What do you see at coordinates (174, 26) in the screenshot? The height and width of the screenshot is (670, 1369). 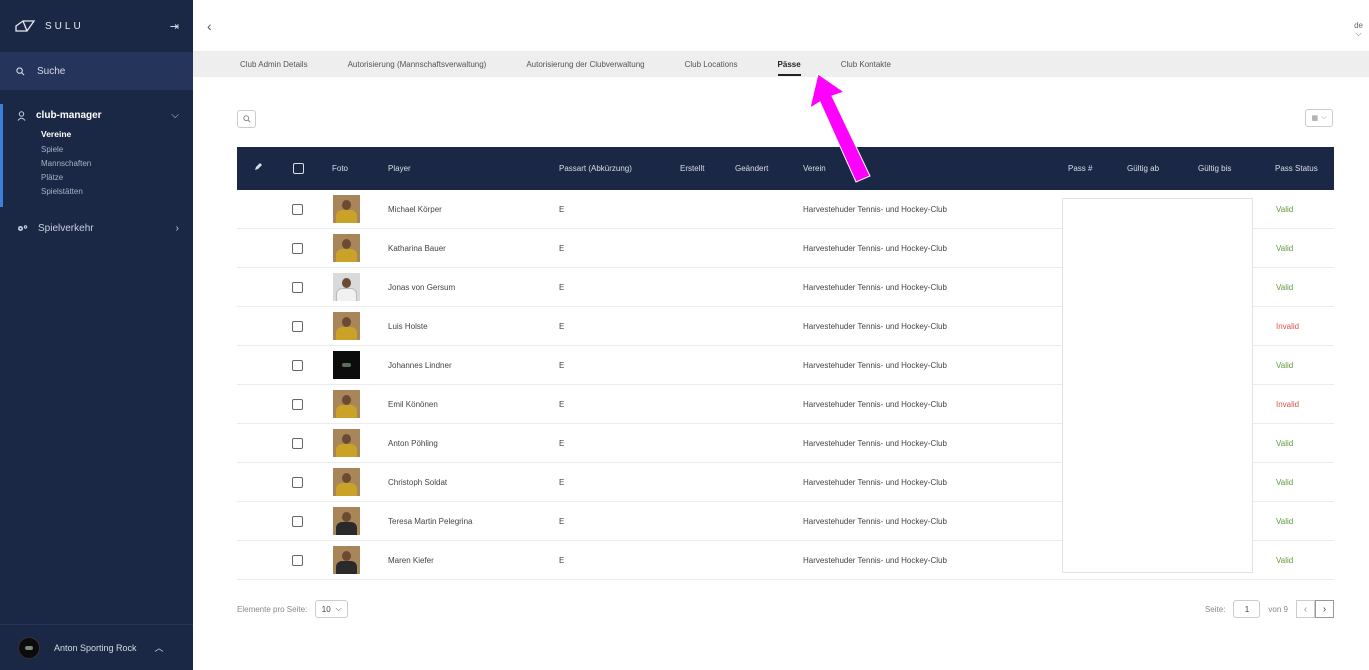 I see `collapse-sidebar-icon: ⇥` at bounding box center [174, 26].